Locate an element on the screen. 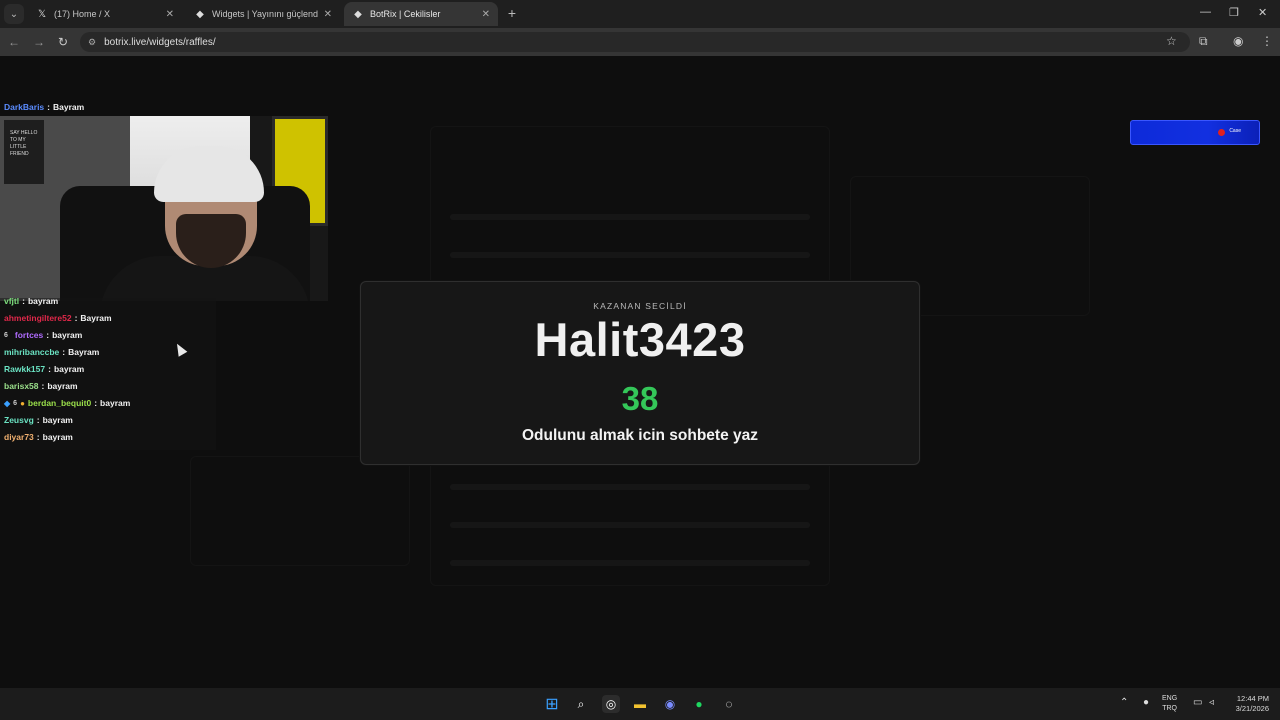 Image resolution: width=1280 pixels, height=720 pixels. window-close-icon: ✕ is located at coordinates (1262, 12).